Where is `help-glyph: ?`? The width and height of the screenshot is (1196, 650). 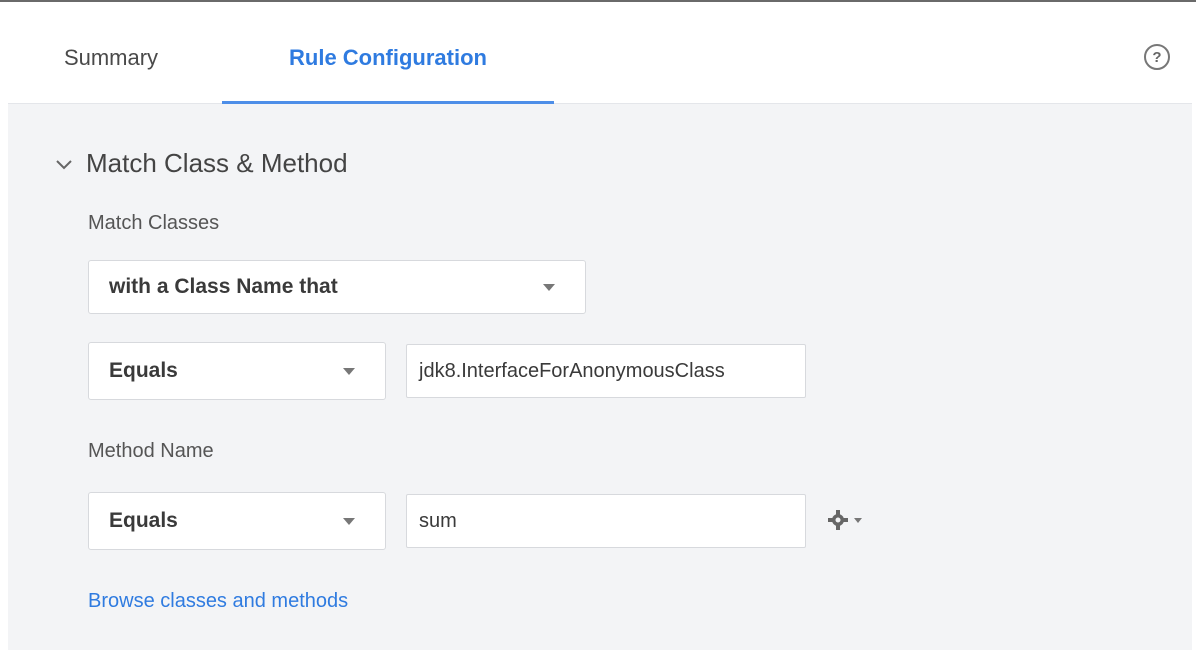 help-glyph: ? is located at coordinates (1157, 57).